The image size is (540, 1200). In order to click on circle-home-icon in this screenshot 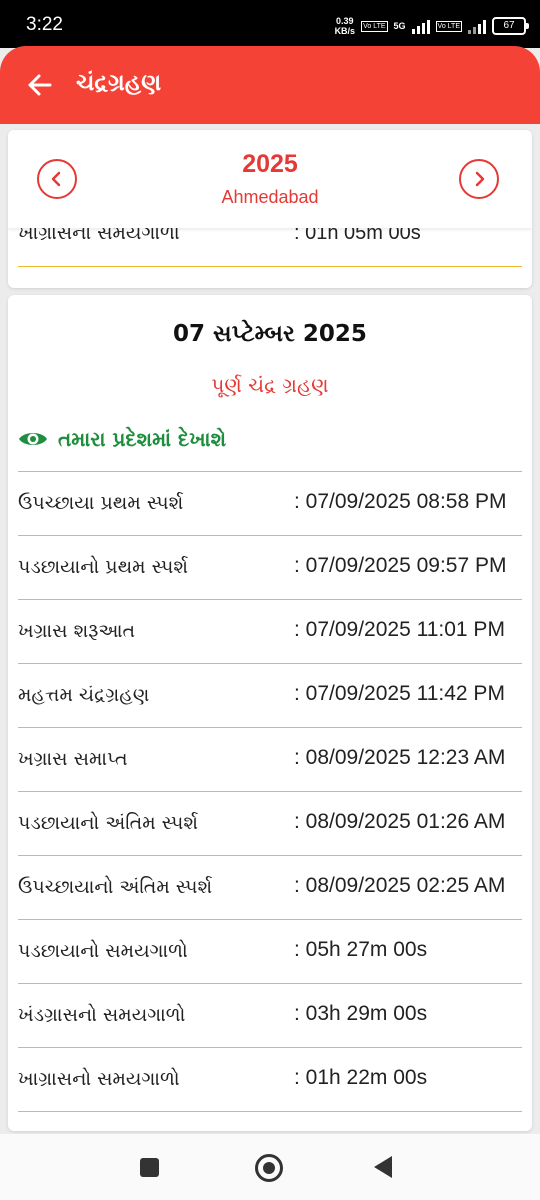, I will do `click(269, 1168)`.